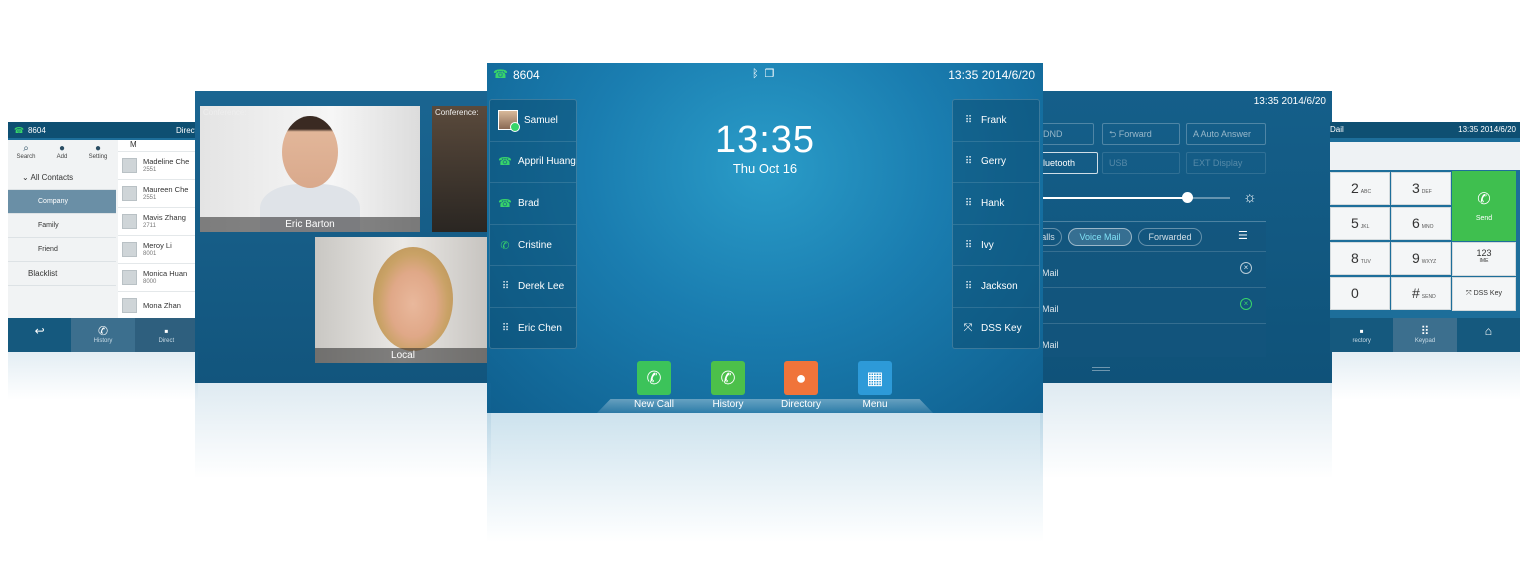 This screenshot has height=575, width=1528. Describe the element at coordinates (26, 148) in the screenshot. I see `search-icon: ⌕` at that location.